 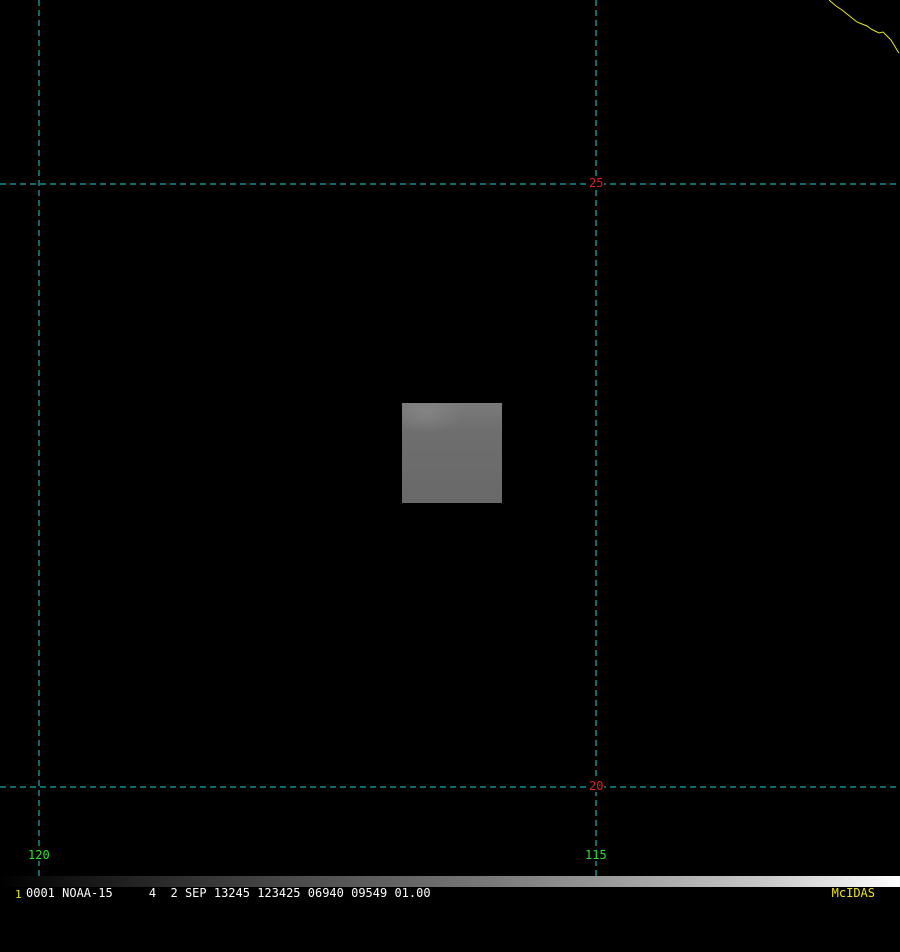 What do you see at coordinates (39, 855) in the screenshot?
I see `longitude-label-120: 120` at bounding box center [39, 855].